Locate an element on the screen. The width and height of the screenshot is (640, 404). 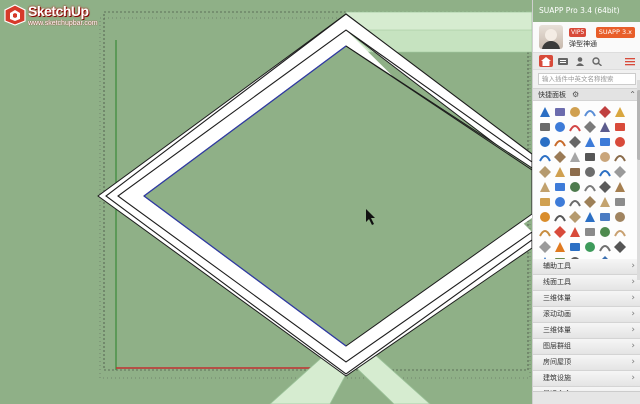
orange-tool-icon is located at coordinates (560, 246).